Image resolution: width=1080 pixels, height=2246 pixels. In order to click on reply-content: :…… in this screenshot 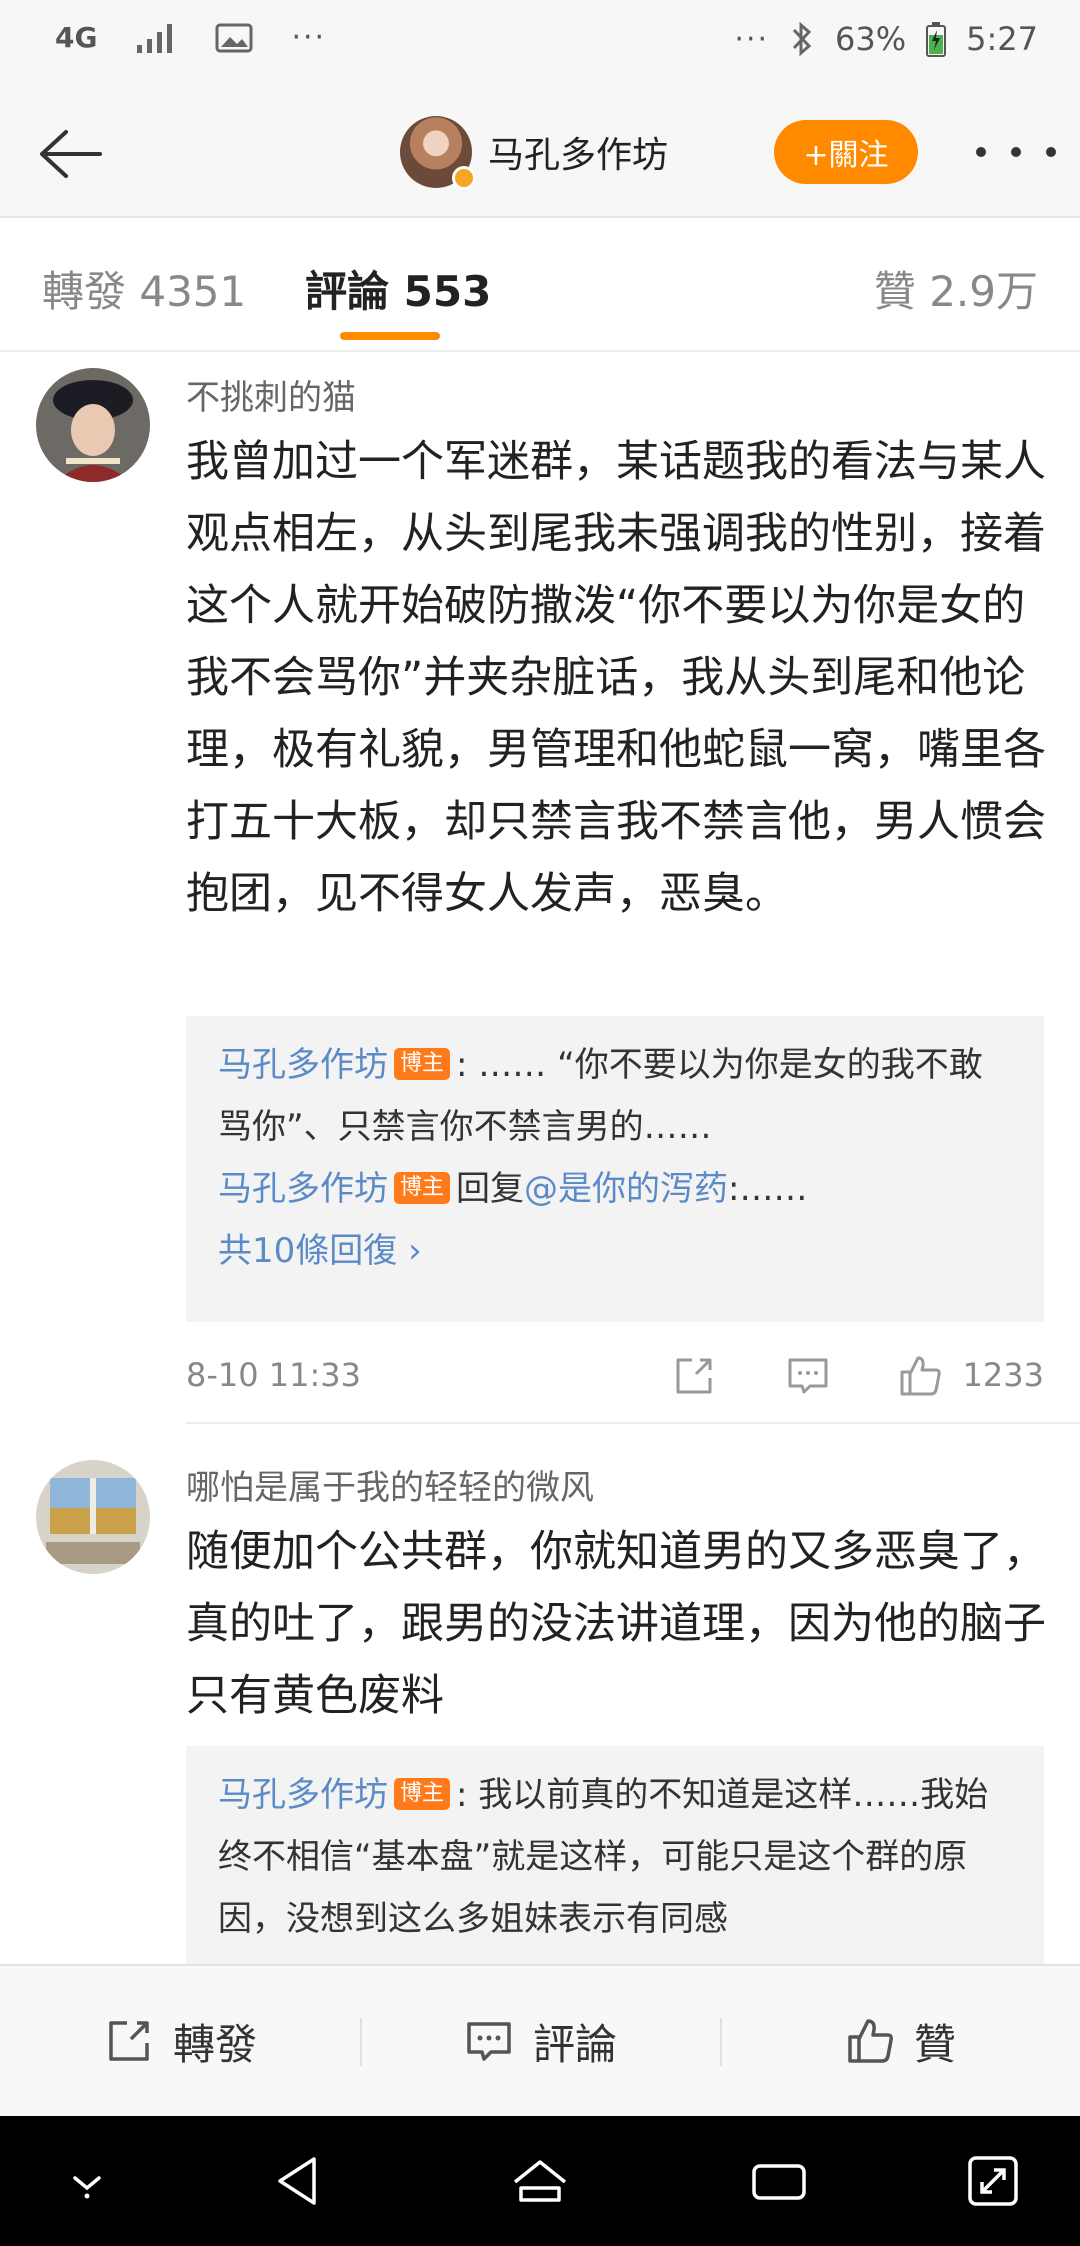, I will do `click(768, 1189)`.